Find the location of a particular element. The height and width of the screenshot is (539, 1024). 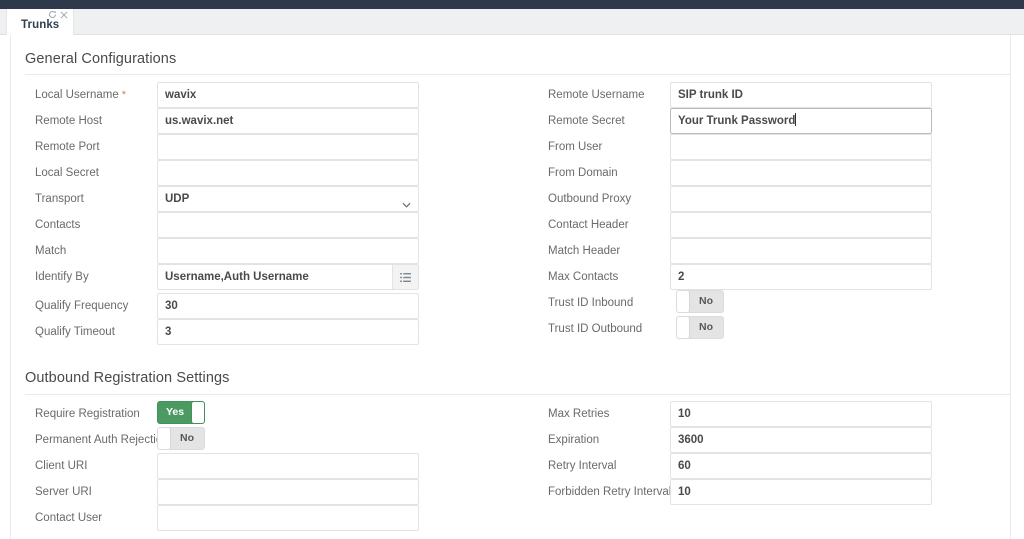

field-row-qualify-frequency: Qualify Frequency 30 is located at coordinates (227, 306).